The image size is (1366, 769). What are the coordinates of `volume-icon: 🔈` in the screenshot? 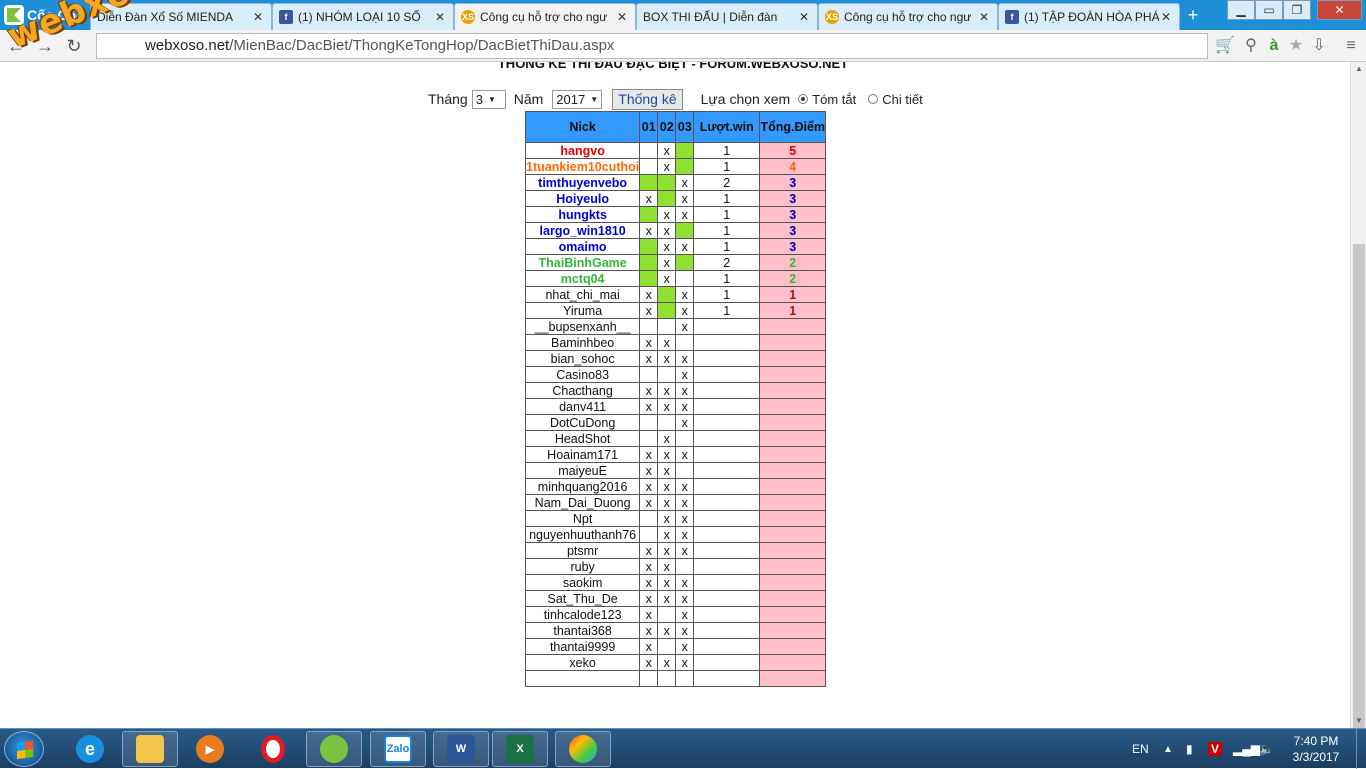 It's located at (1266, 749).